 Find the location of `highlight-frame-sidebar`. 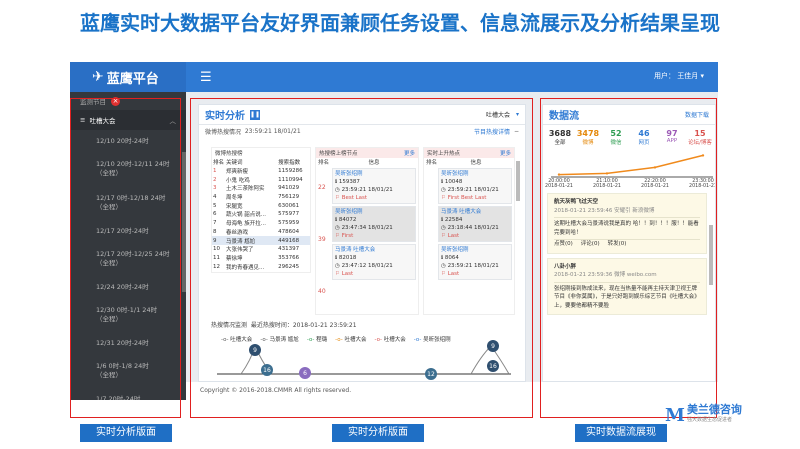

highlight-frame-sidebar is located at coordinates (125, 258).